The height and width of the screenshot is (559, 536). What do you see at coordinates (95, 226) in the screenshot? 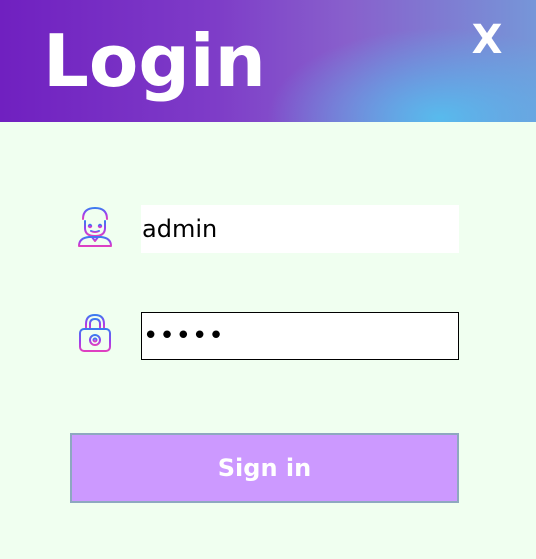
I see `user-icon` at bounding box center [95, 226].